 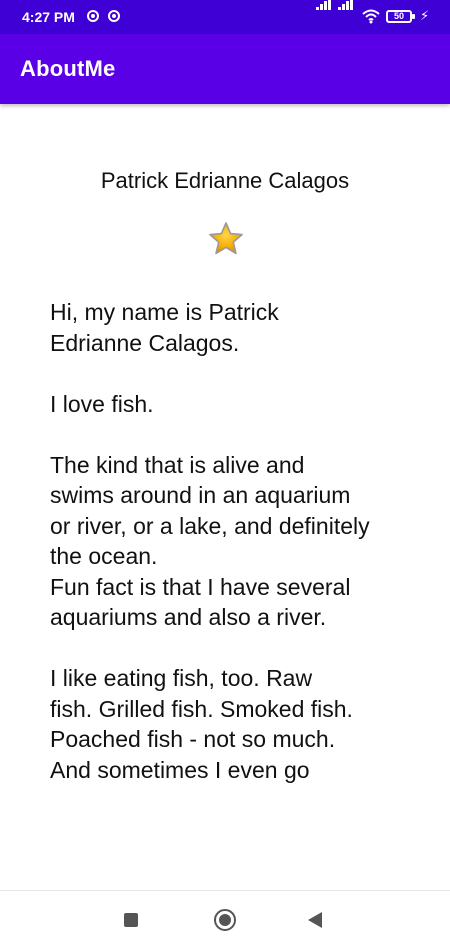 I want to click on battery-icon: 50, so click(x=400, y=16).